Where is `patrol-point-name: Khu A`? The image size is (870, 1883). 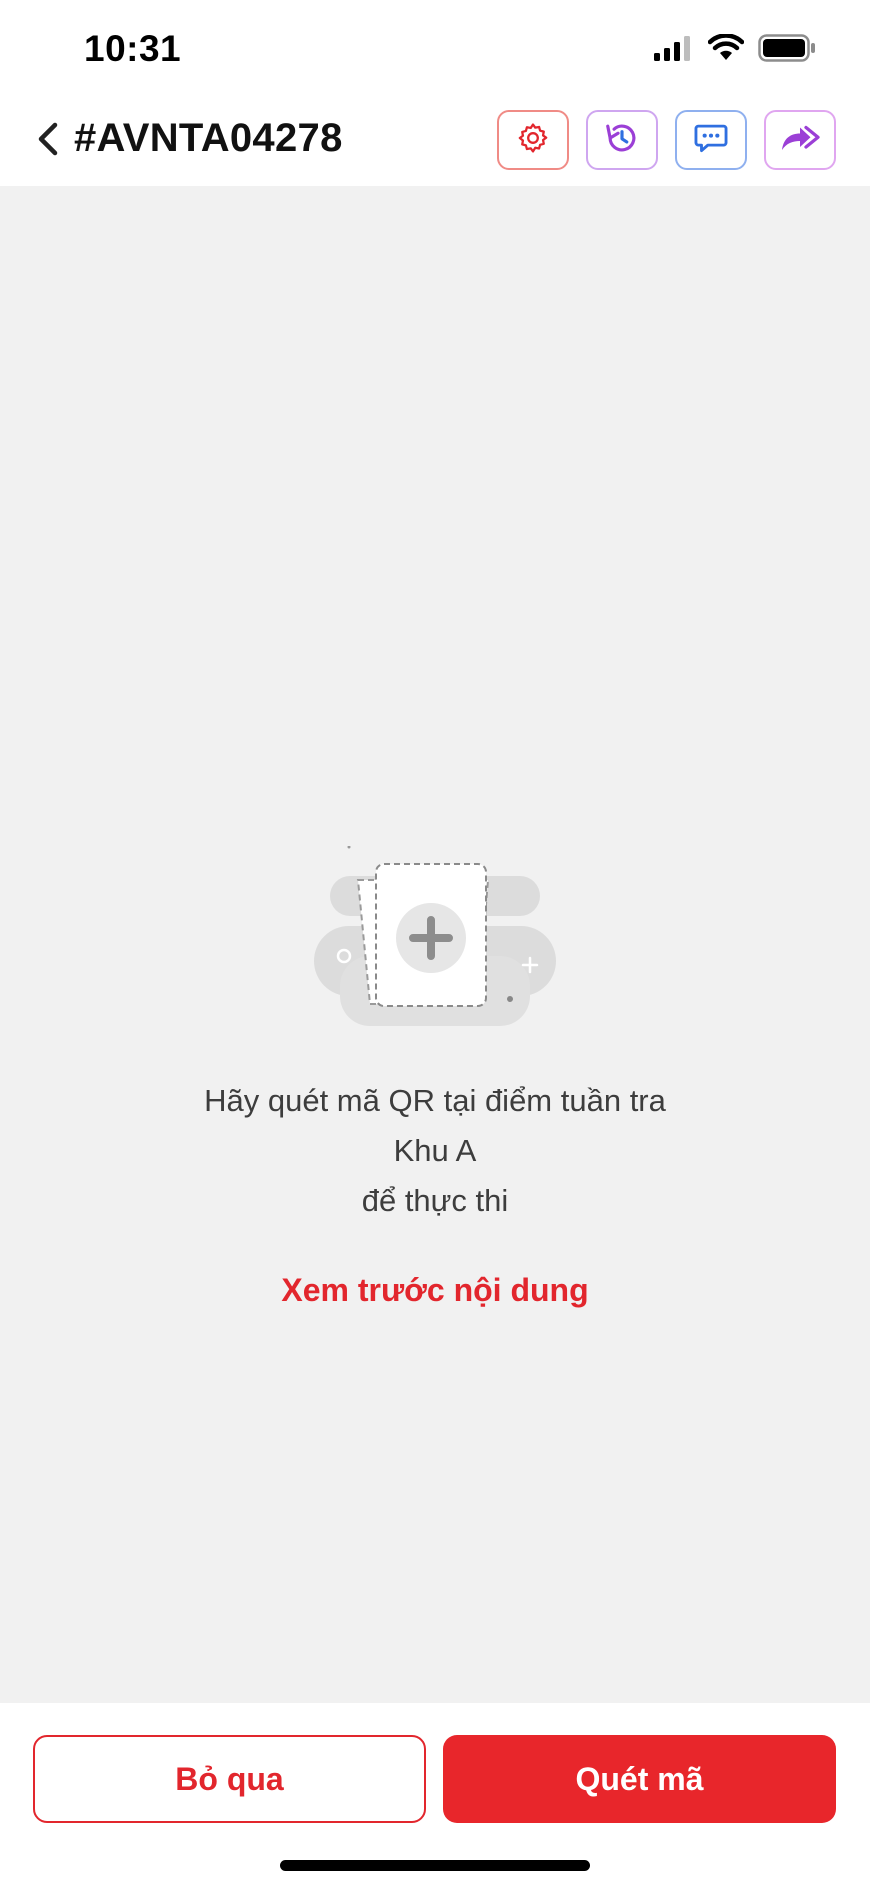 patrol-point-name: Khu A is located at coordinates (435, 1150).